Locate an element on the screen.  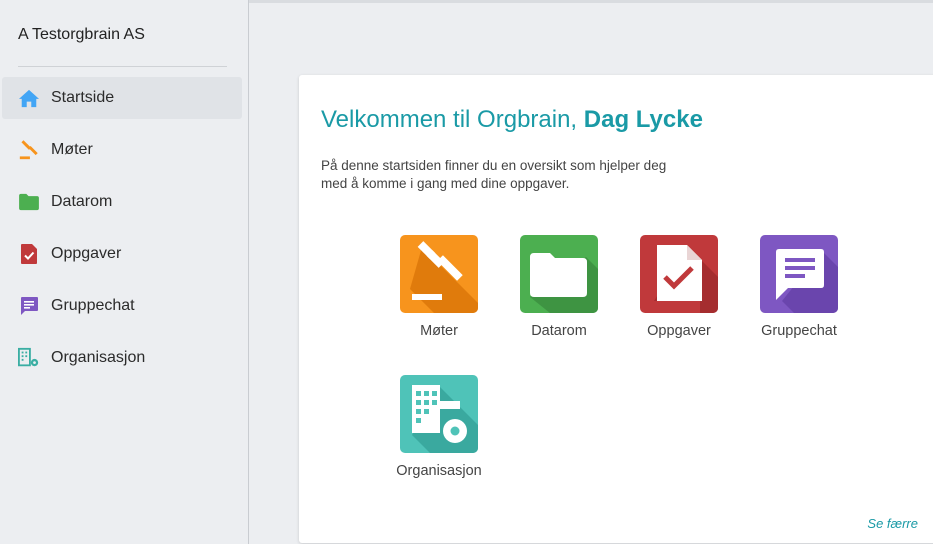
sidebar-item-label: Oppgaver is located at coordinates (86, 253).